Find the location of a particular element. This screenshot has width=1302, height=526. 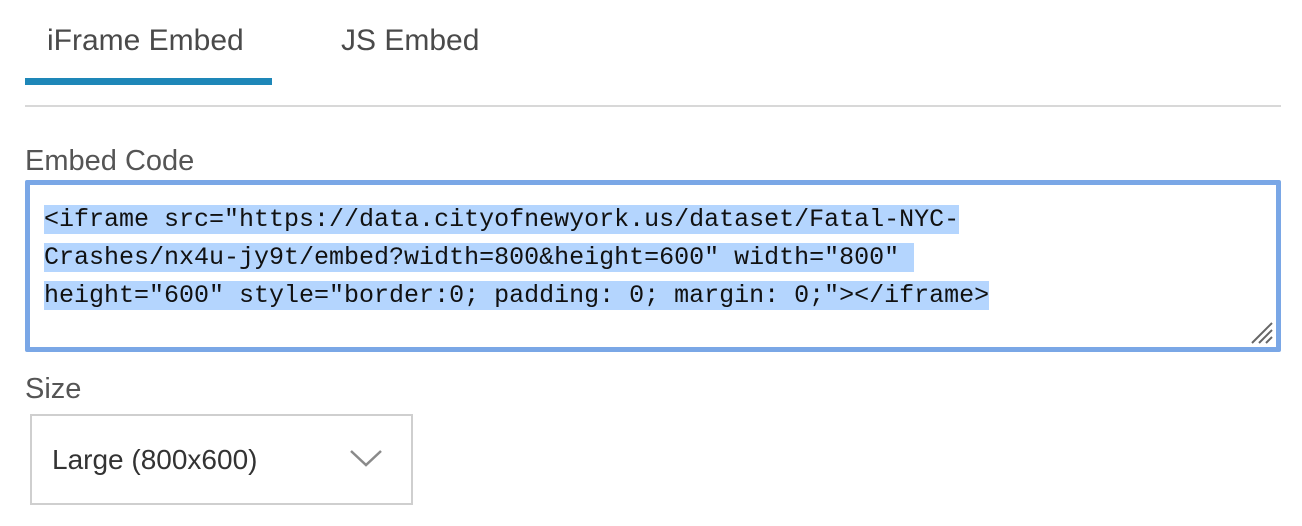

active-tab-indicator is located at coordinates (148, 81).